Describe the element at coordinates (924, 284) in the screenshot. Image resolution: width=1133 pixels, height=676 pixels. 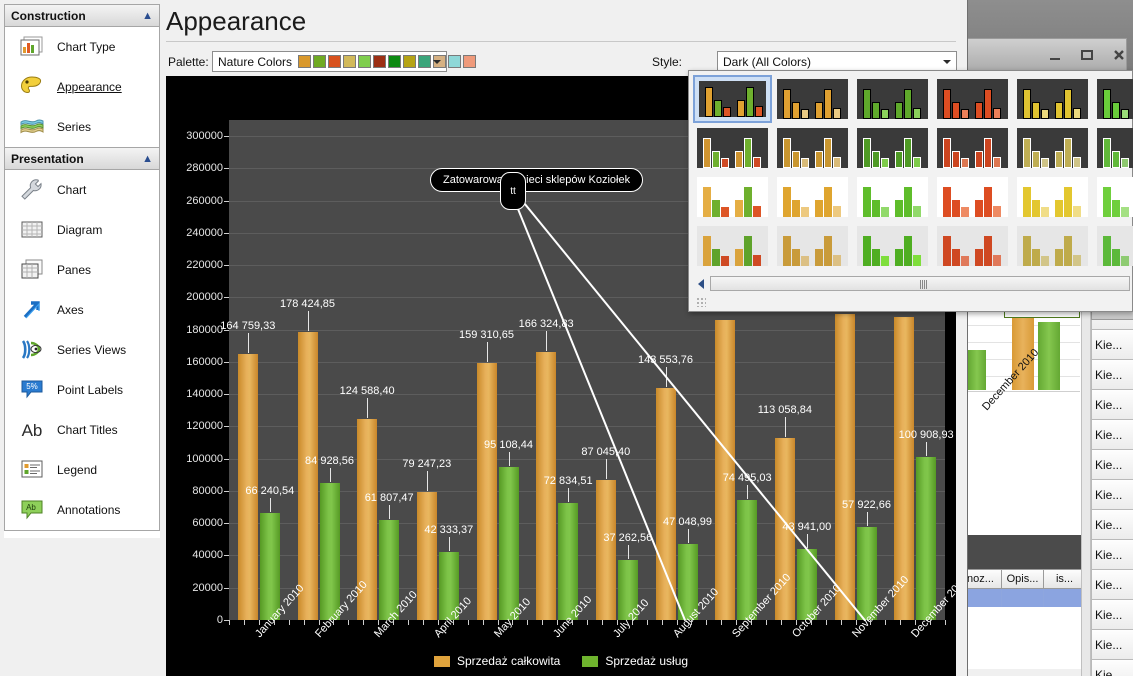
I see `style-gallery-scroll-thumb` at that location.